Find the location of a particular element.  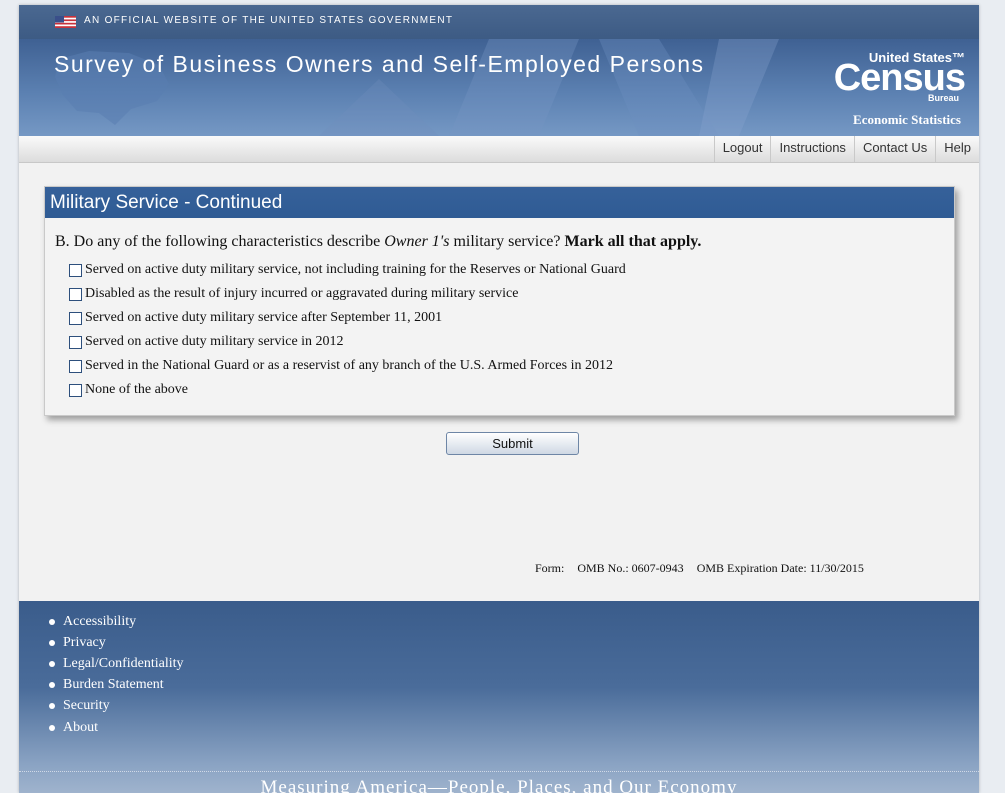

logo-economic-statistics: Economic Statistics is located at coordinates (907, 119).